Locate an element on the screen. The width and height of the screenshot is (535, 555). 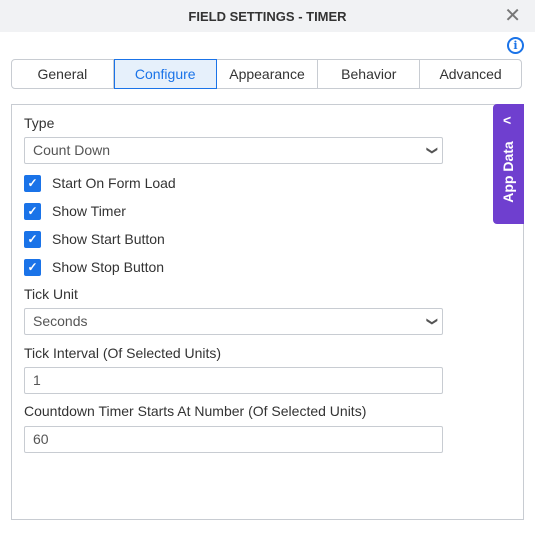
tick-unit-select: Seconds ❯ is located at coordinates (233, 321).